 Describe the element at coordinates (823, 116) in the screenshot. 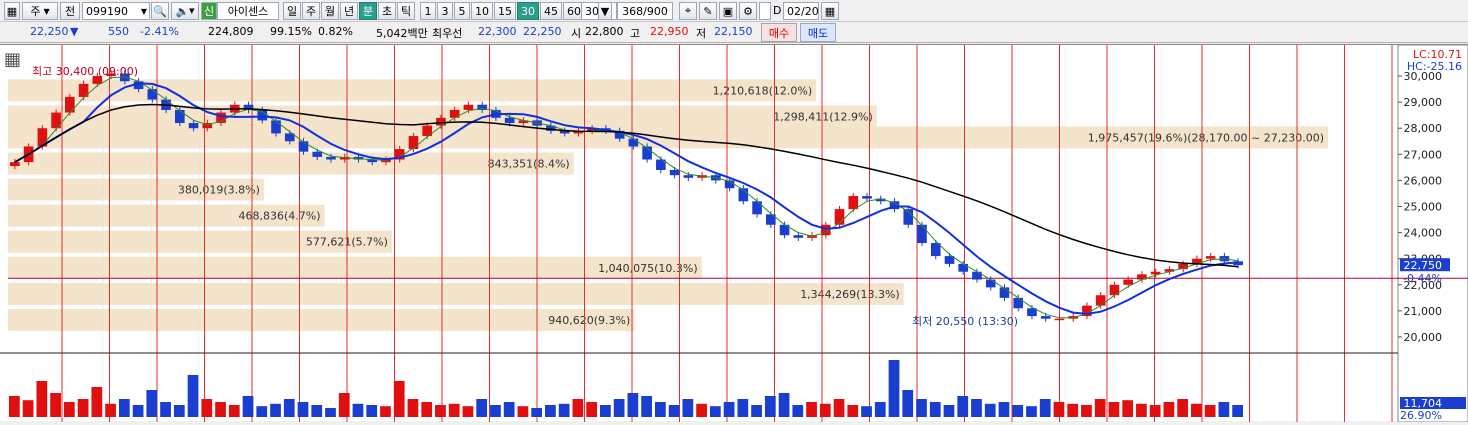

I see `volume-profile-label: 1,298,411(12.9%)` at that location.